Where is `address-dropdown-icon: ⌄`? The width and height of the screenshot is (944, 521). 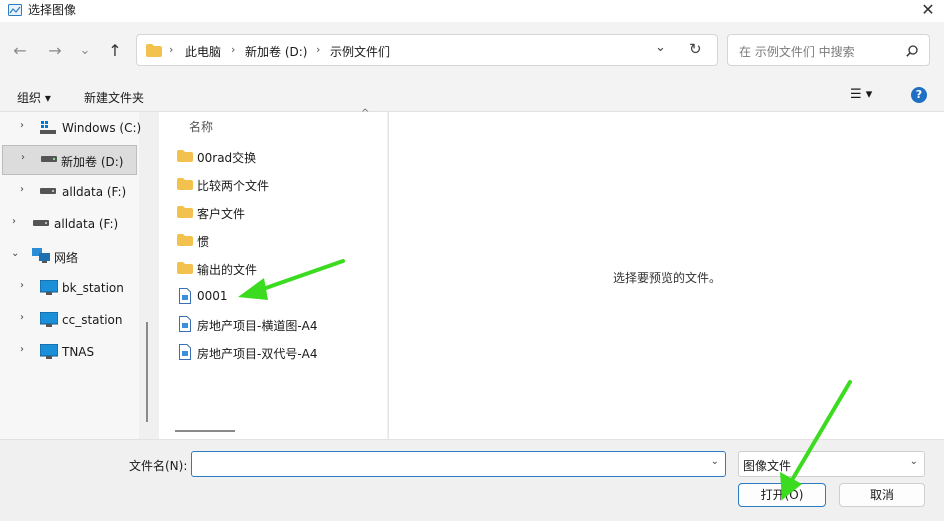
address-dropdown-icon: ⌄ is located at coordinates (660, 47).